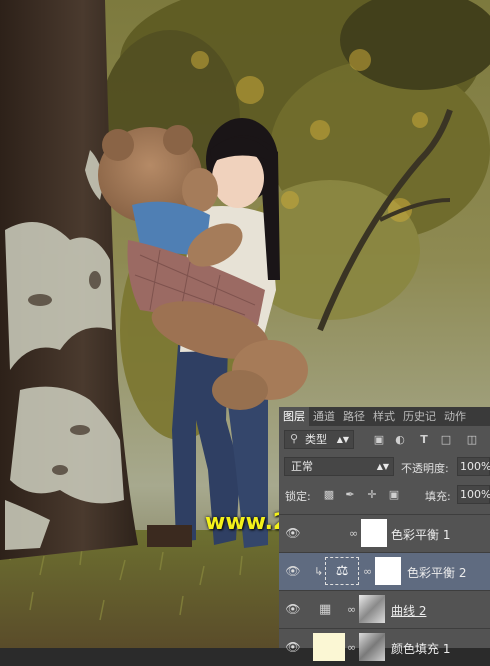 The height and width of the screenshot is (666, 490). What do you see at coordinates (302, 466) in the screenshot?
I see `blend-mode-value: 正常` at bounding box center [302, 466].